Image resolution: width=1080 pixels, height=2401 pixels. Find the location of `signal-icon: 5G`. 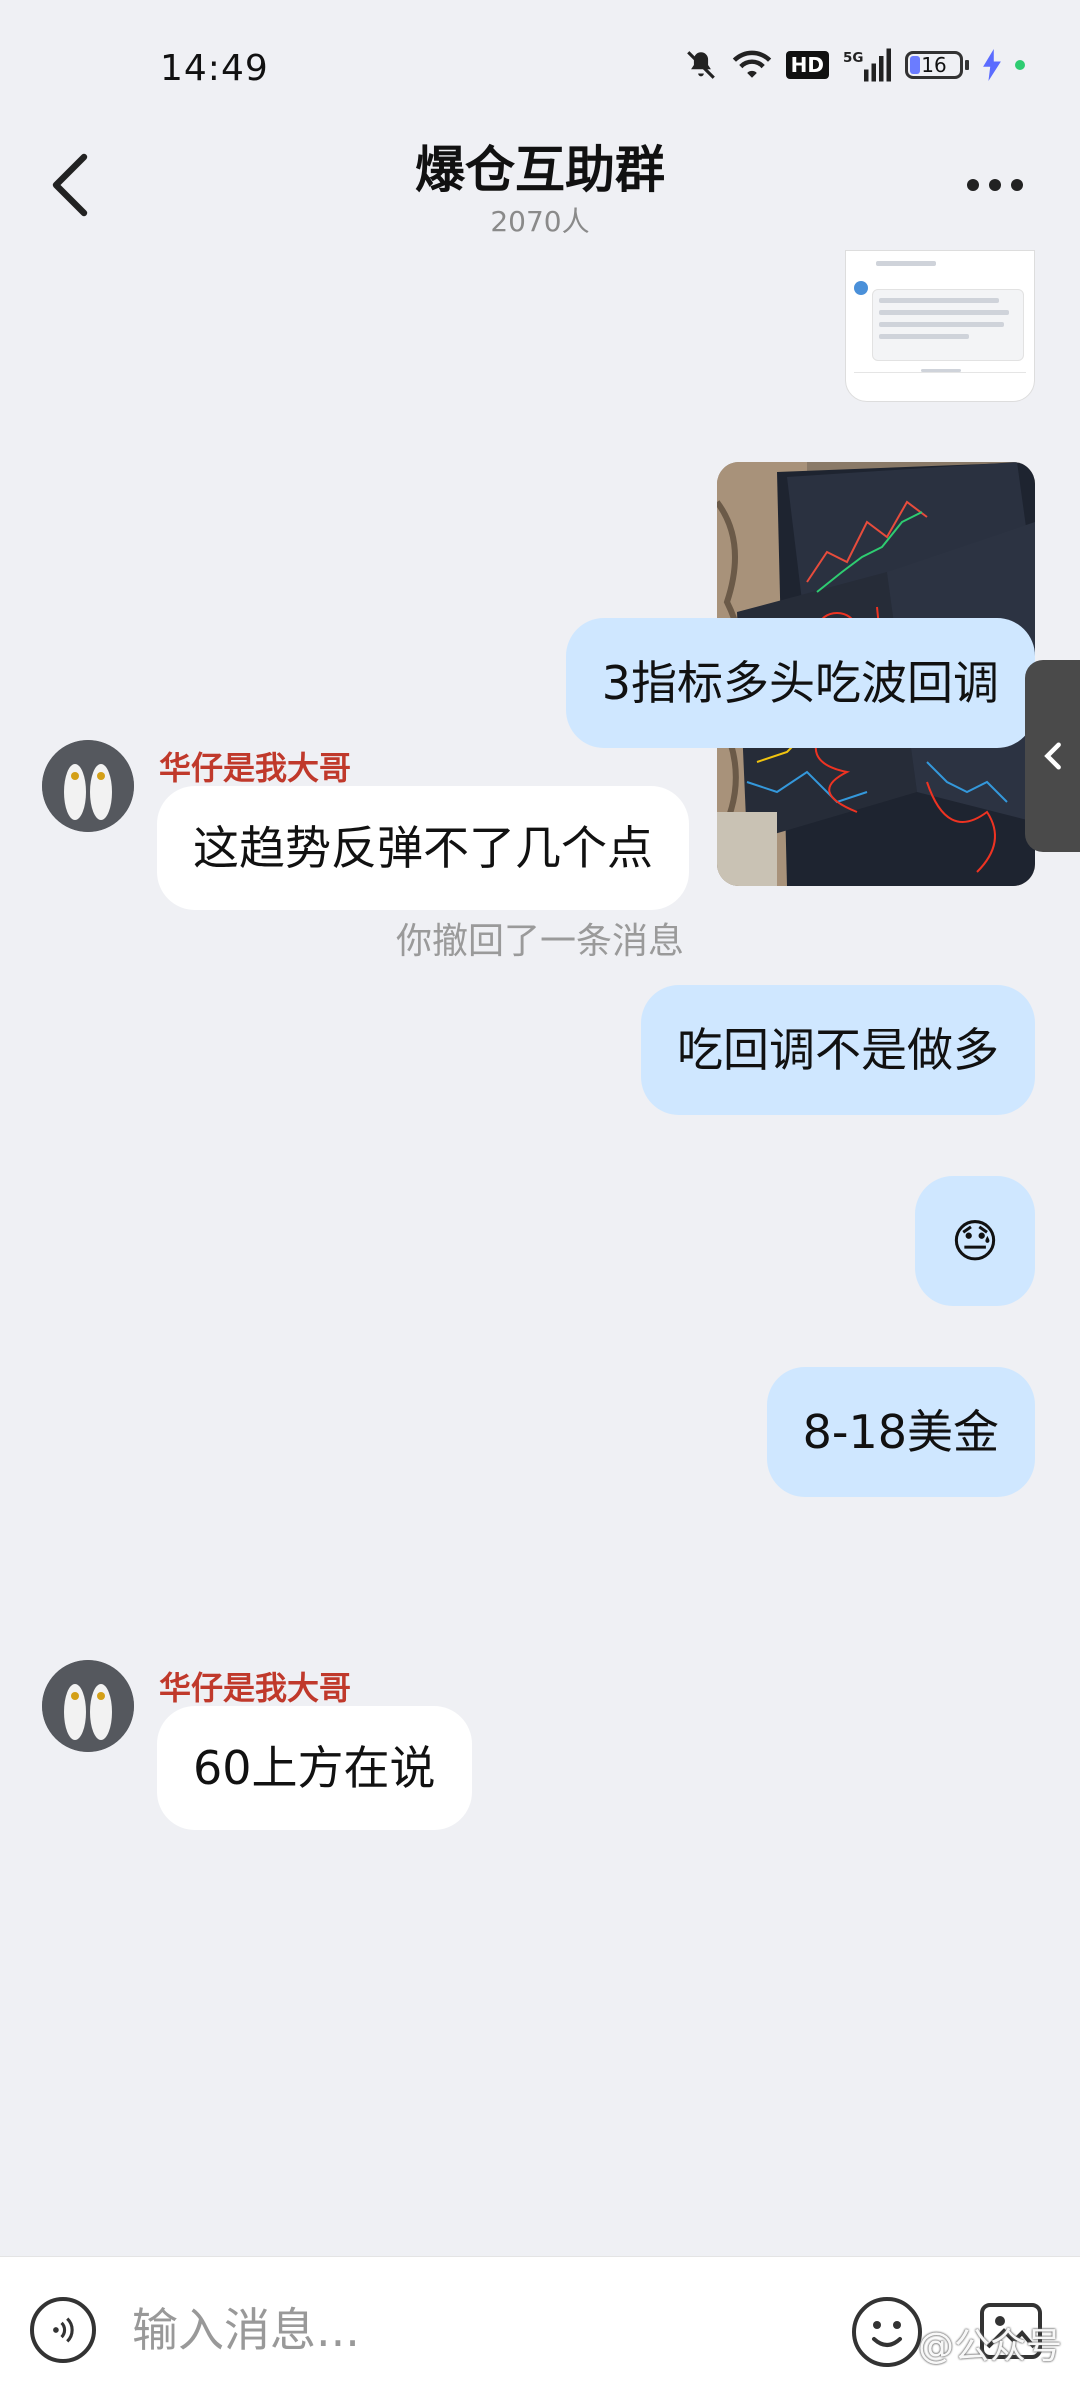

signal-icon: 5G is located at coordinates (867, 65).